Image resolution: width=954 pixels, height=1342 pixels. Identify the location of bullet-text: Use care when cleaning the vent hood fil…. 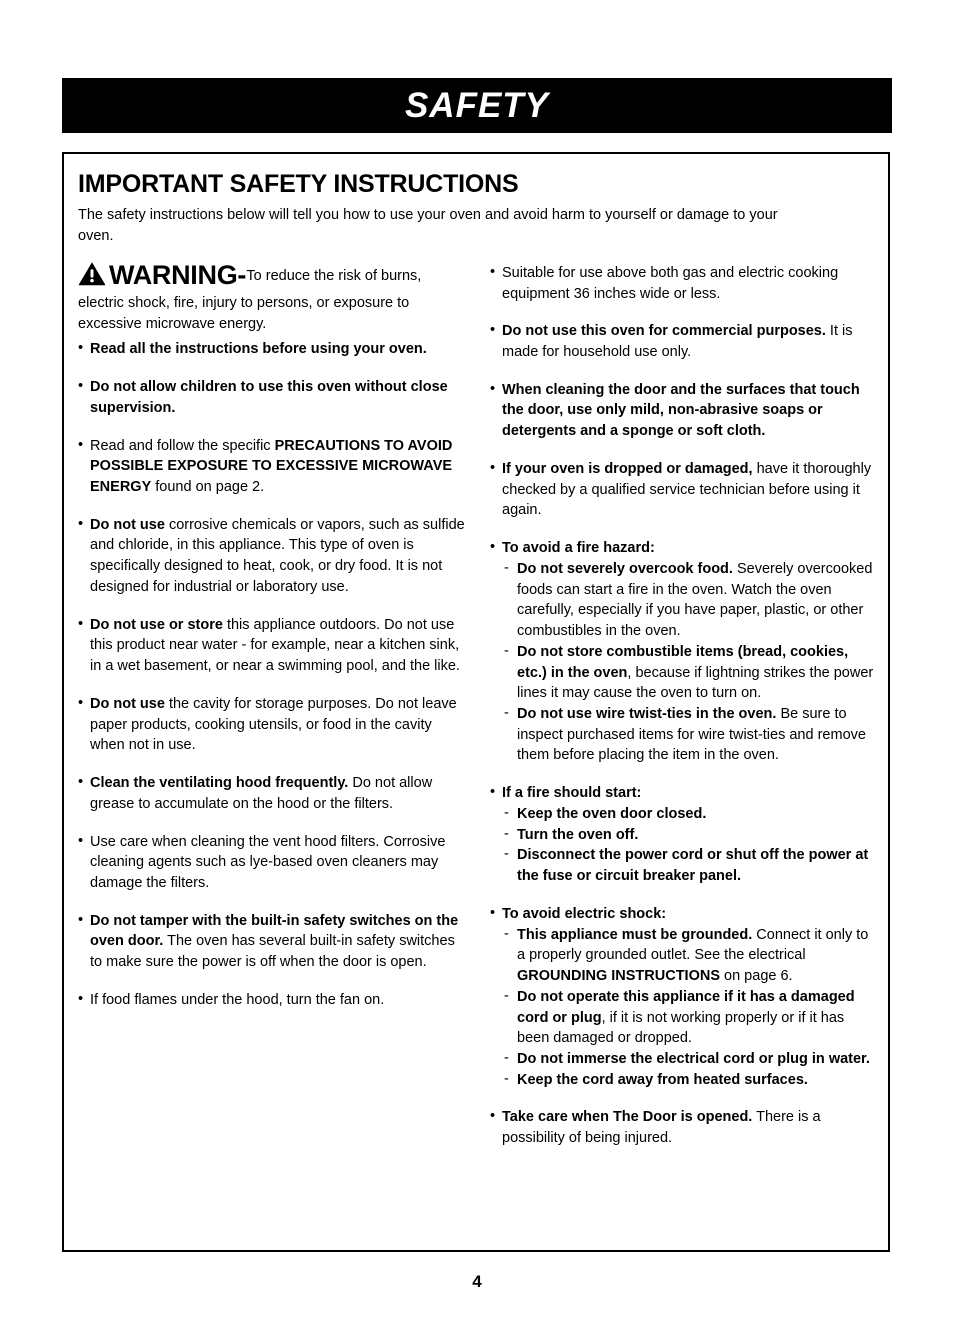
(267, 862).